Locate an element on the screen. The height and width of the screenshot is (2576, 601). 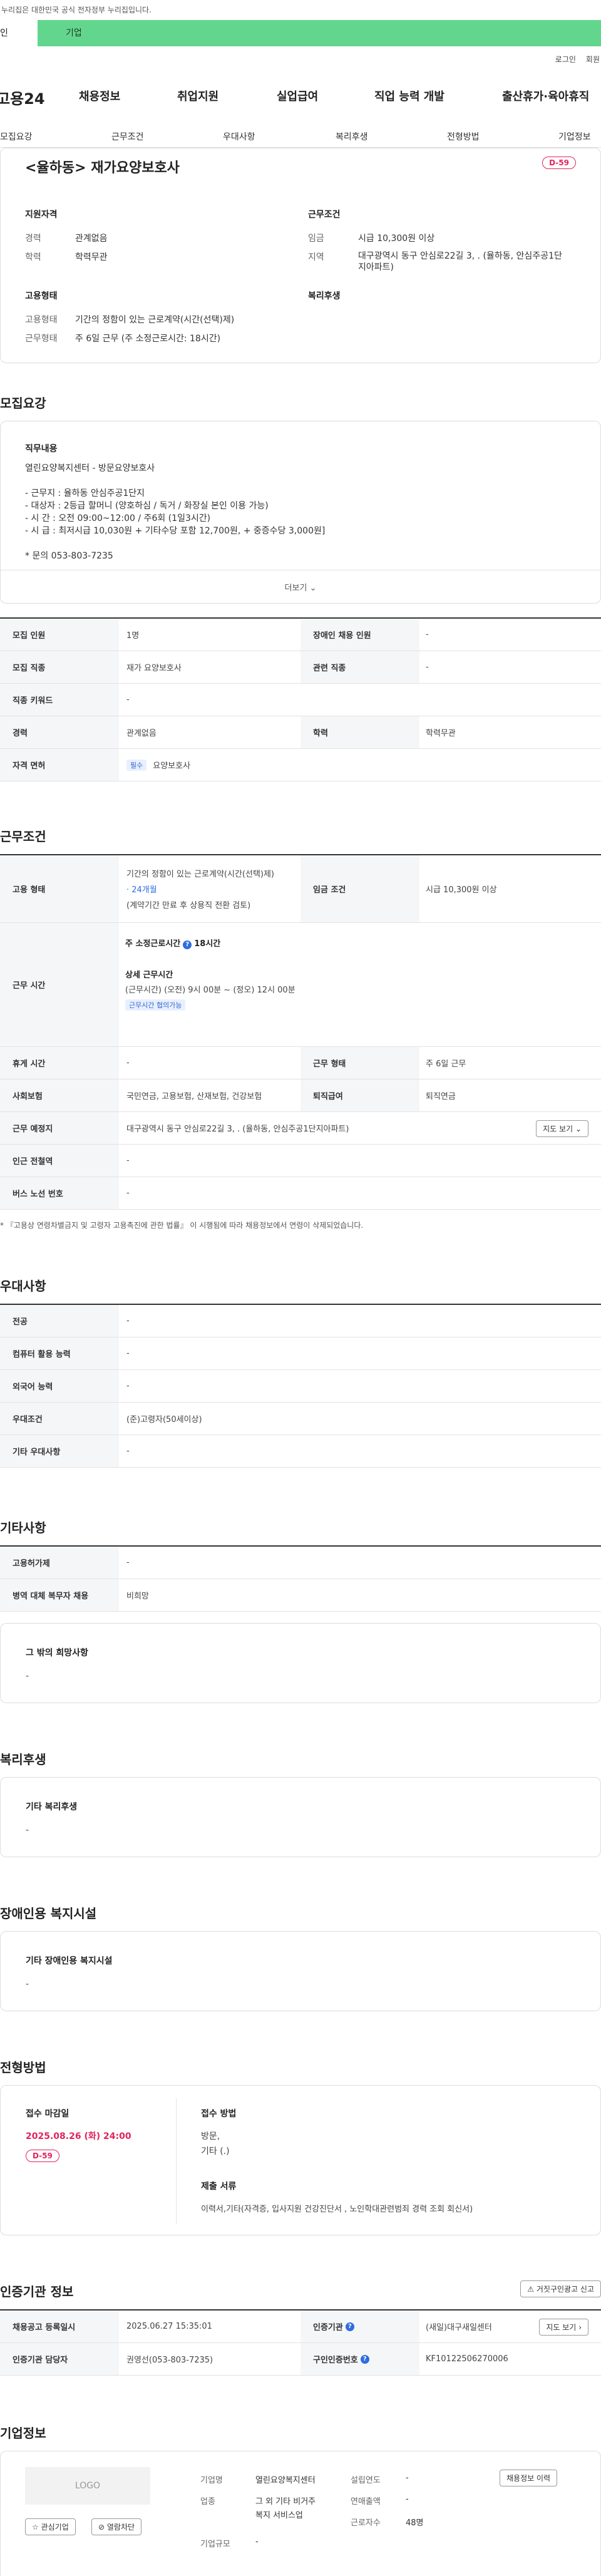
row-label: 휴게 시간 is located at coordinates (60, 1063).